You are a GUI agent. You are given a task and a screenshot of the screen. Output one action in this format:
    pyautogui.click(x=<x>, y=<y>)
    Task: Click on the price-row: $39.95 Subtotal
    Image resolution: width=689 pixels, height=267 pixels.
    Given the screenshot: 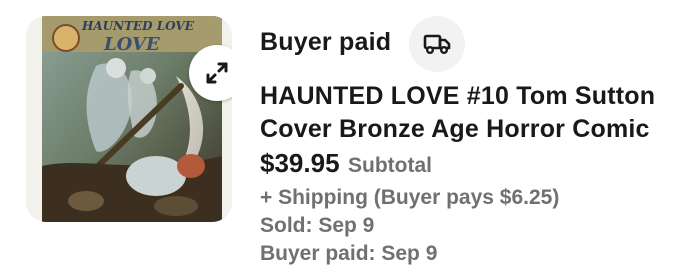 What is the action you would take?
    pyautogui.click(x=346, y=163)
    